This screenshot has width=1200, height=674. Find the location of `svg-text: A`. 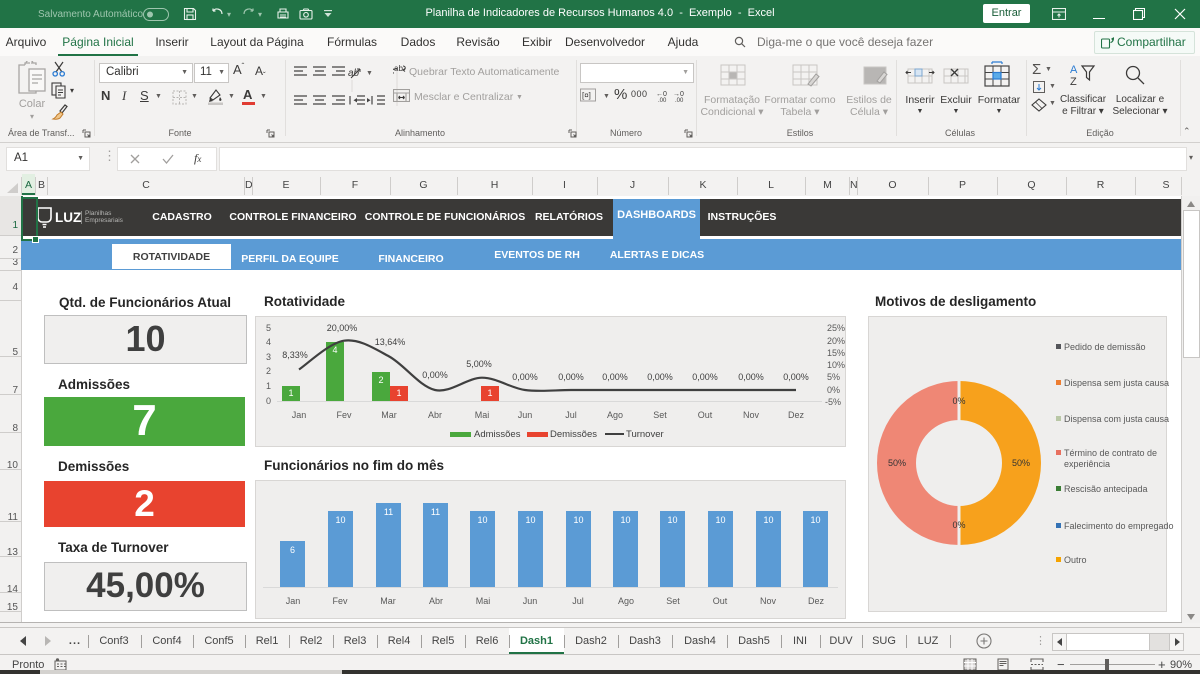

svg-text: A is located at coordinates (1074, 70).